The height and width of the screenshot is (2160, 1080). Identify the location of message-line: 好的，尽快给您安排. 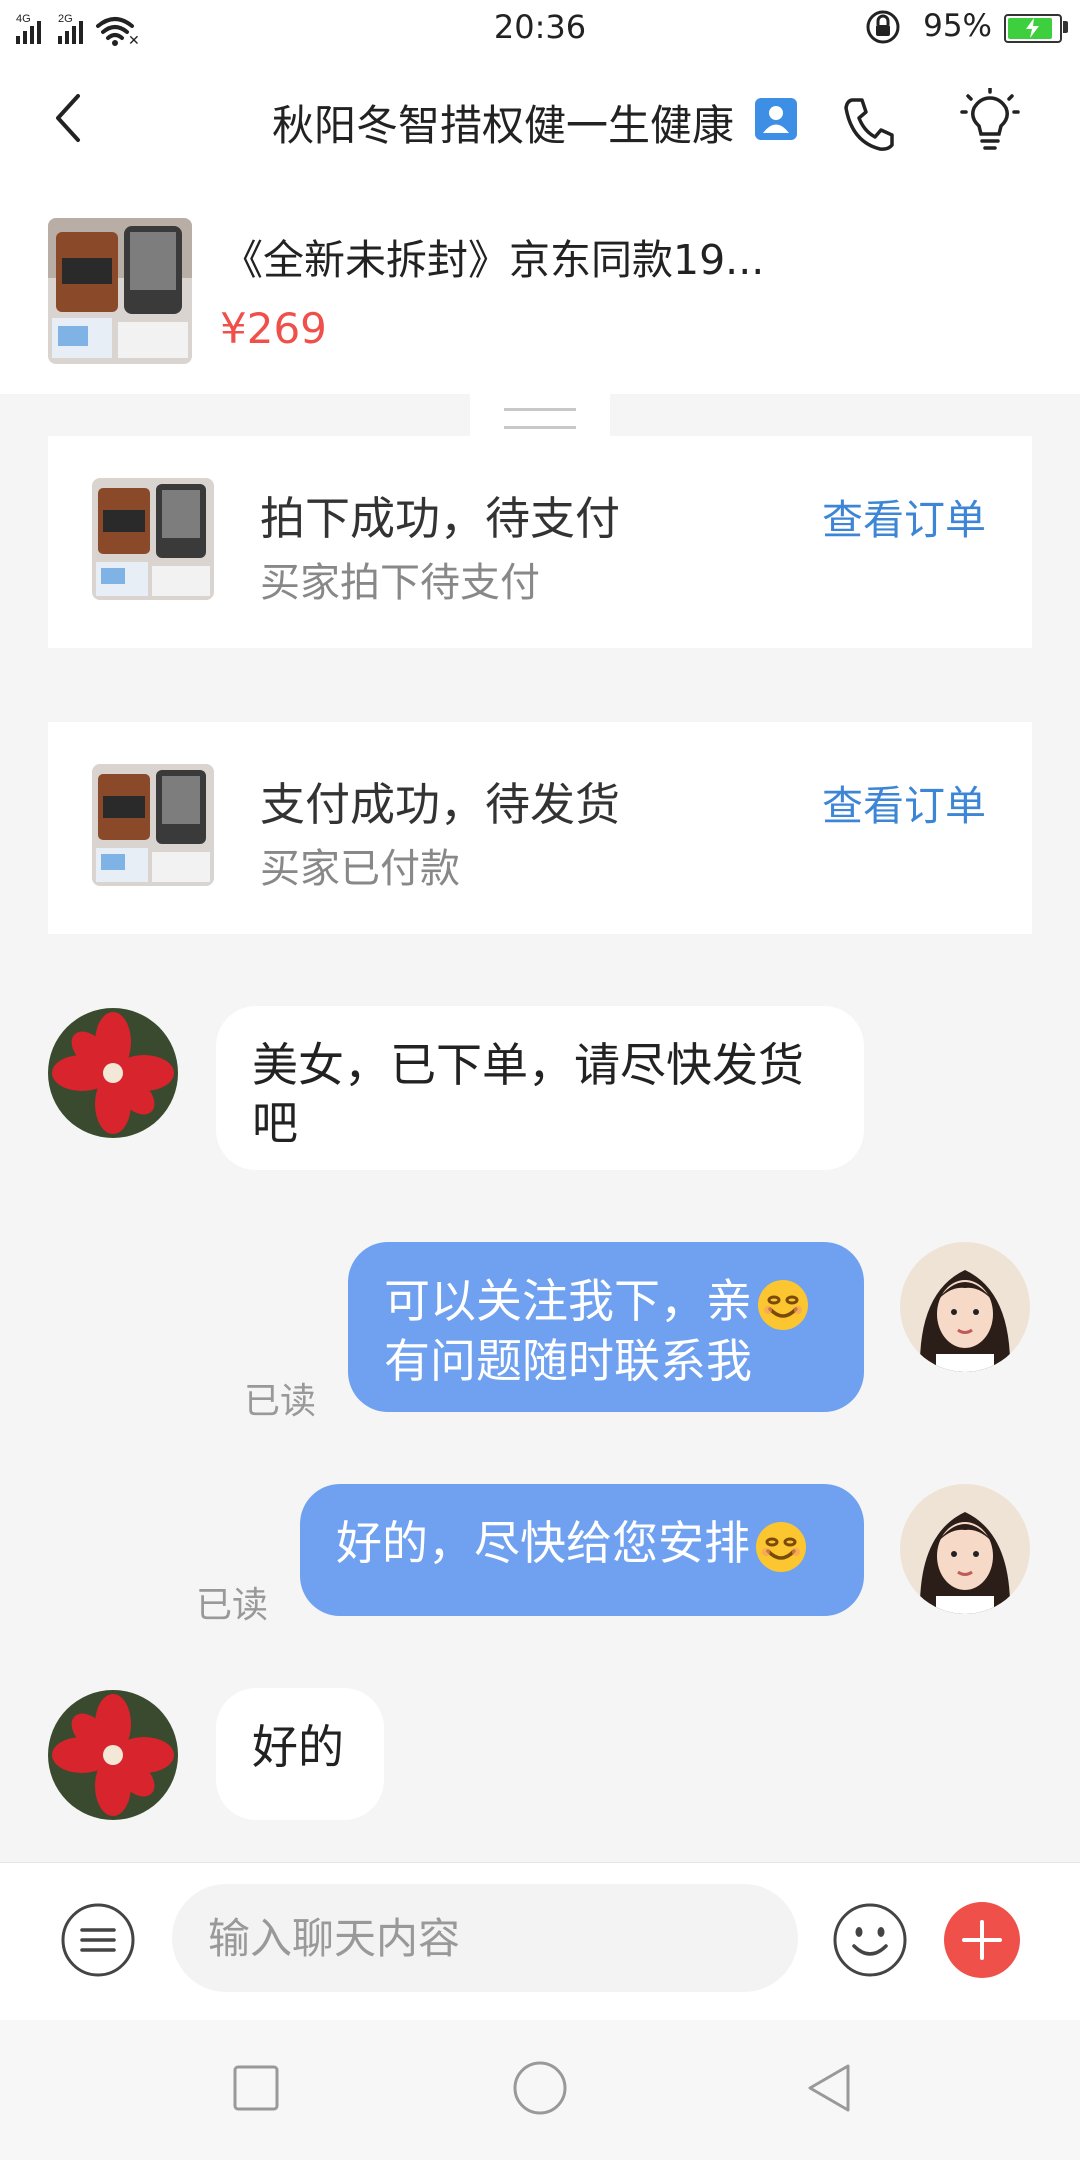
(543, 1543).